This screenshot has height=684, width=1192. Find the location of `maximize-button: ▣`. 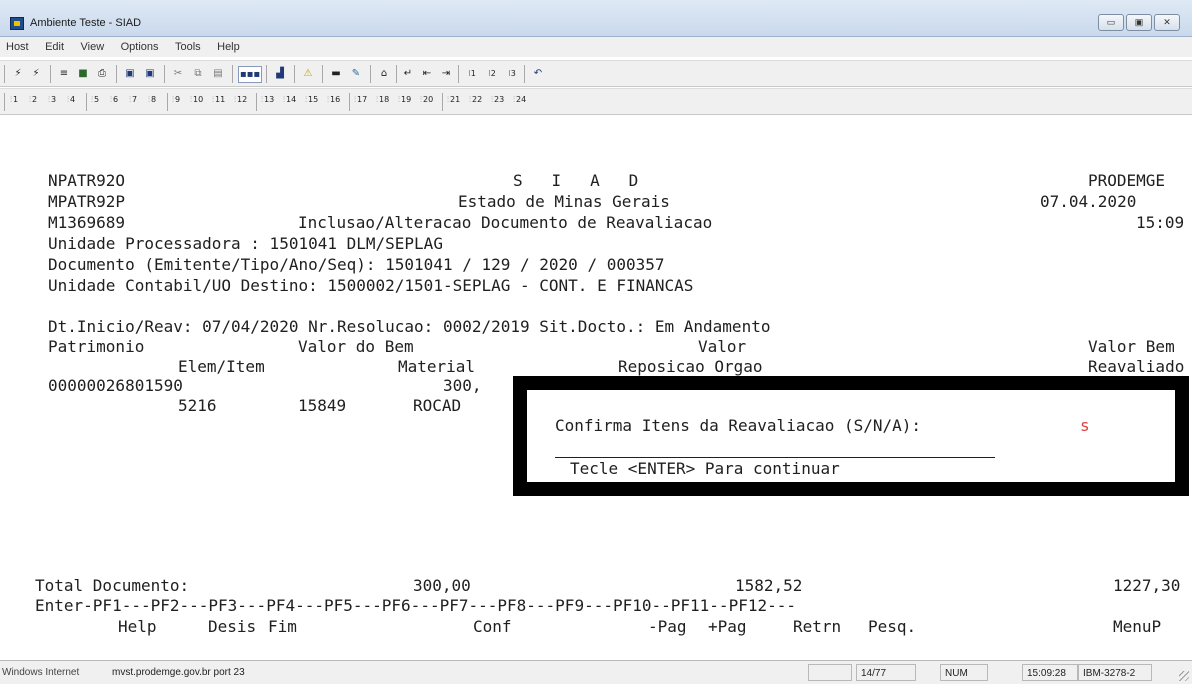

maximize-button: ▣ is located at coordinates (1139, 22).